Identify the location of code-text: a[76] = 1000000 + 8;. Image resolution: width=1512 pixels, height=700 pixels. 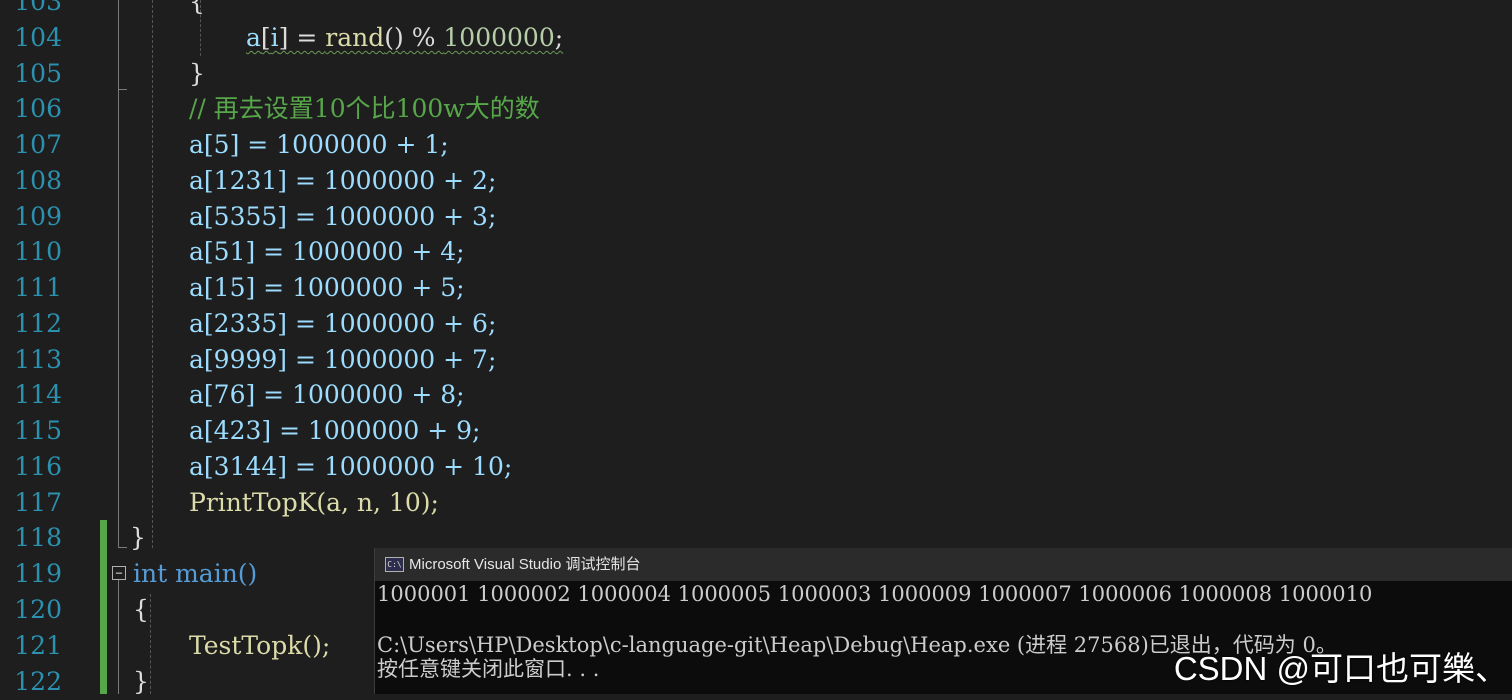
(327, 394).